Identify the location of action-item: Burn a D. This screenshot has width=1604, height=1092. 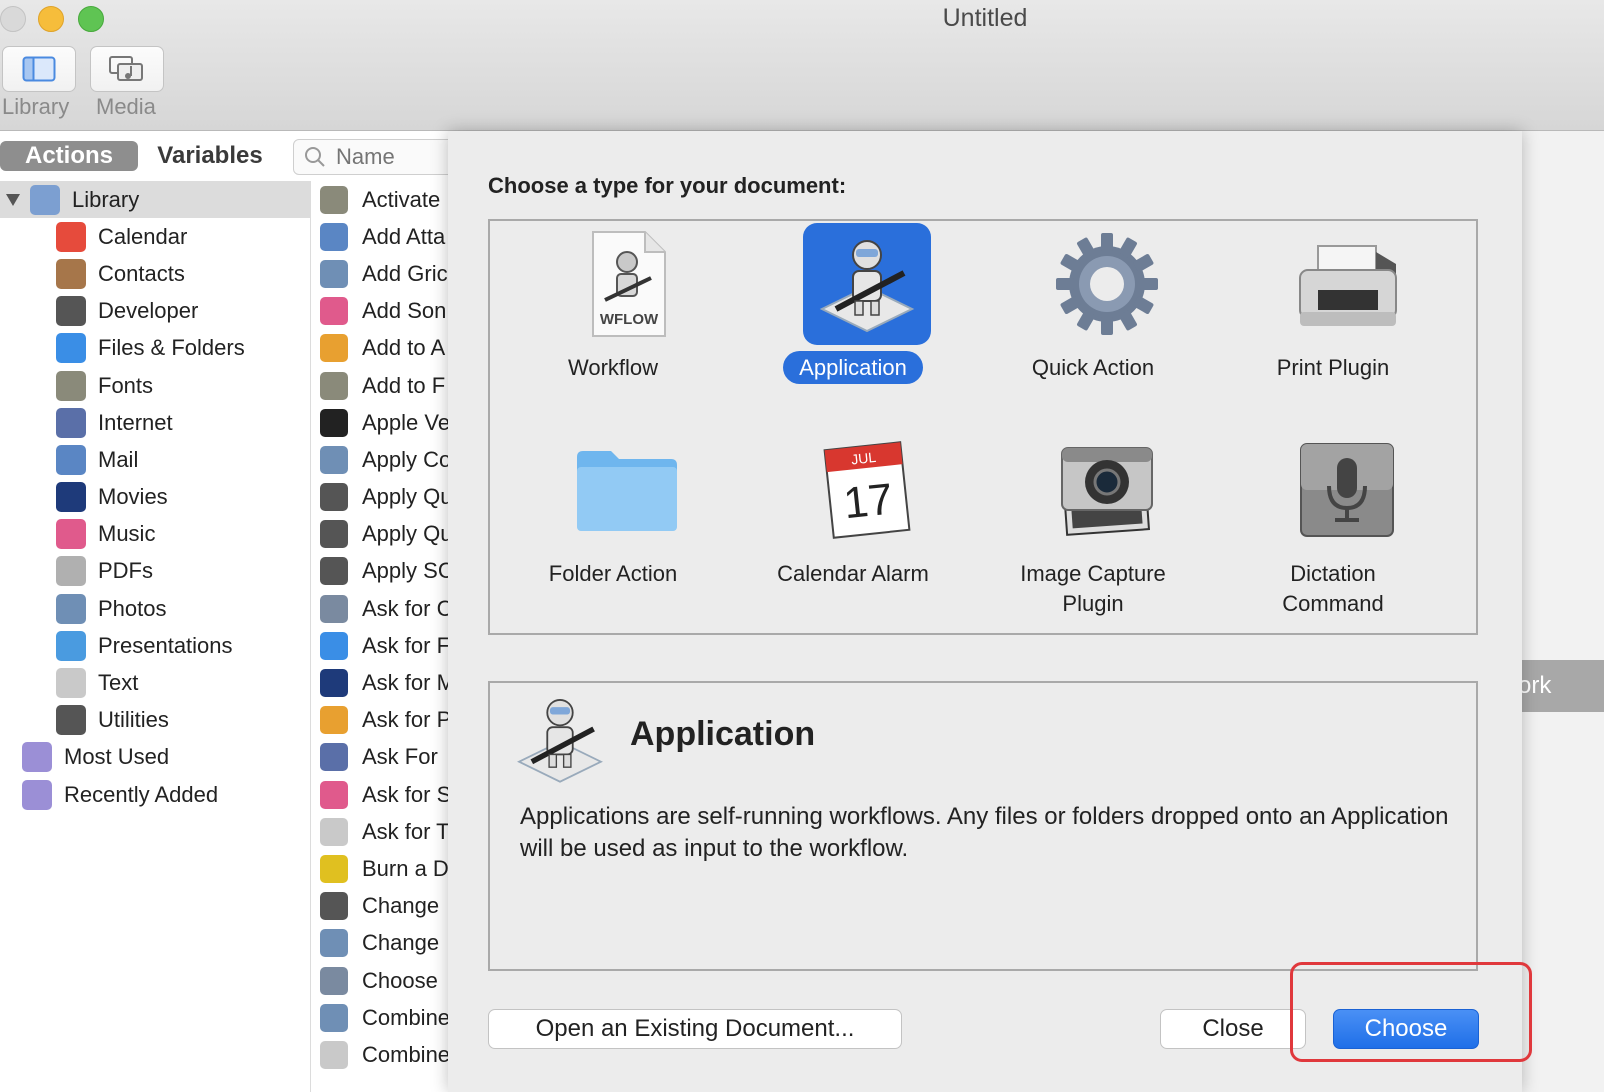
(384, 868).